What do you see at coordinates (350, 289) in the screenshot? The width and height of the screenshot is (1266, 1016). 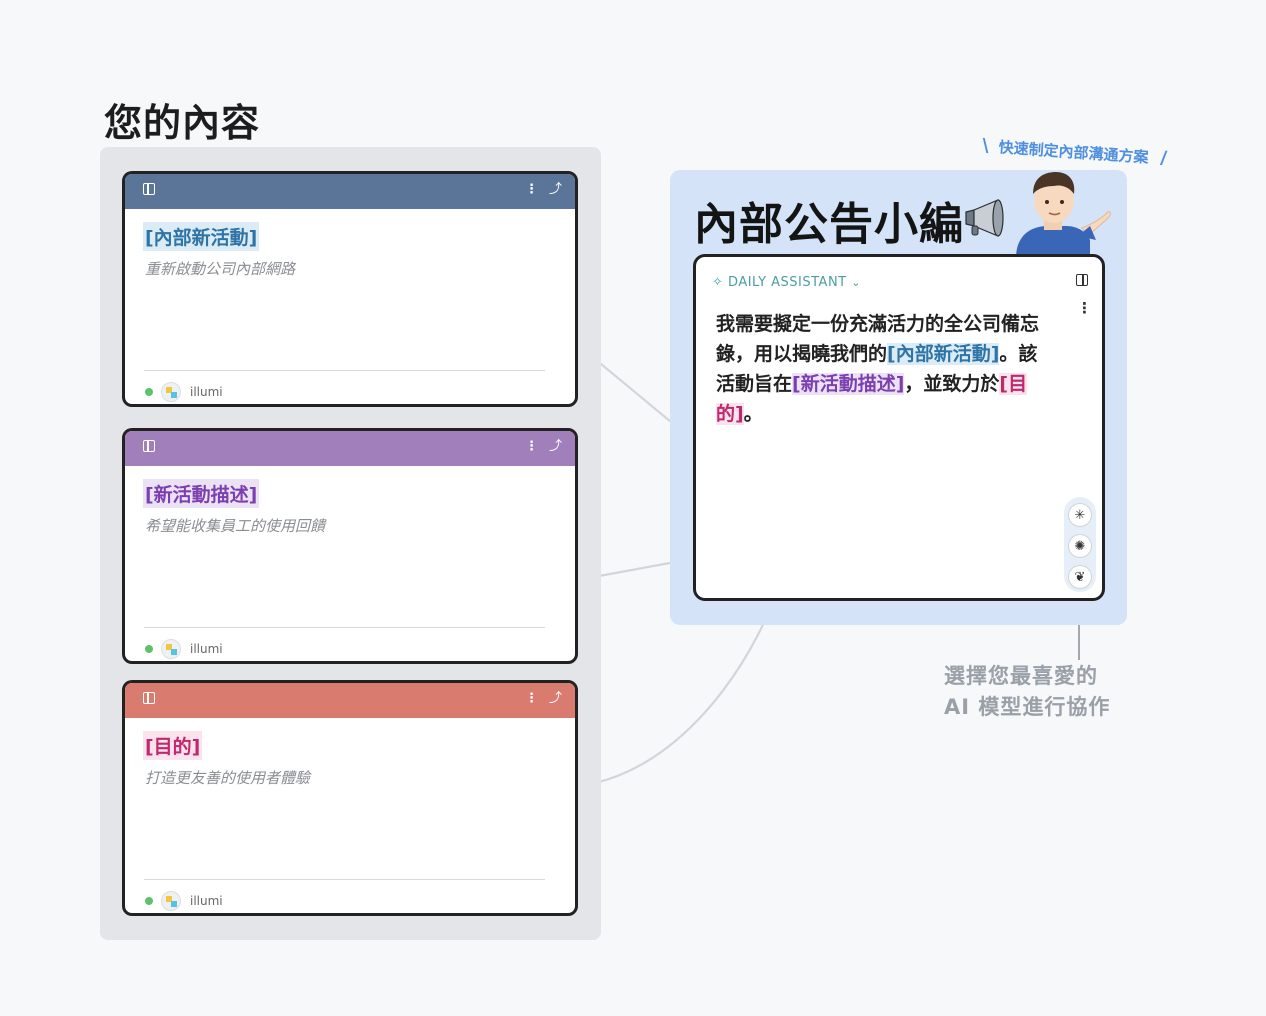 I see `content-card: ⋮ ⤴ [內部新活動] 重新啟動公司內部網路 illumi` at bounding box center [350, 289].